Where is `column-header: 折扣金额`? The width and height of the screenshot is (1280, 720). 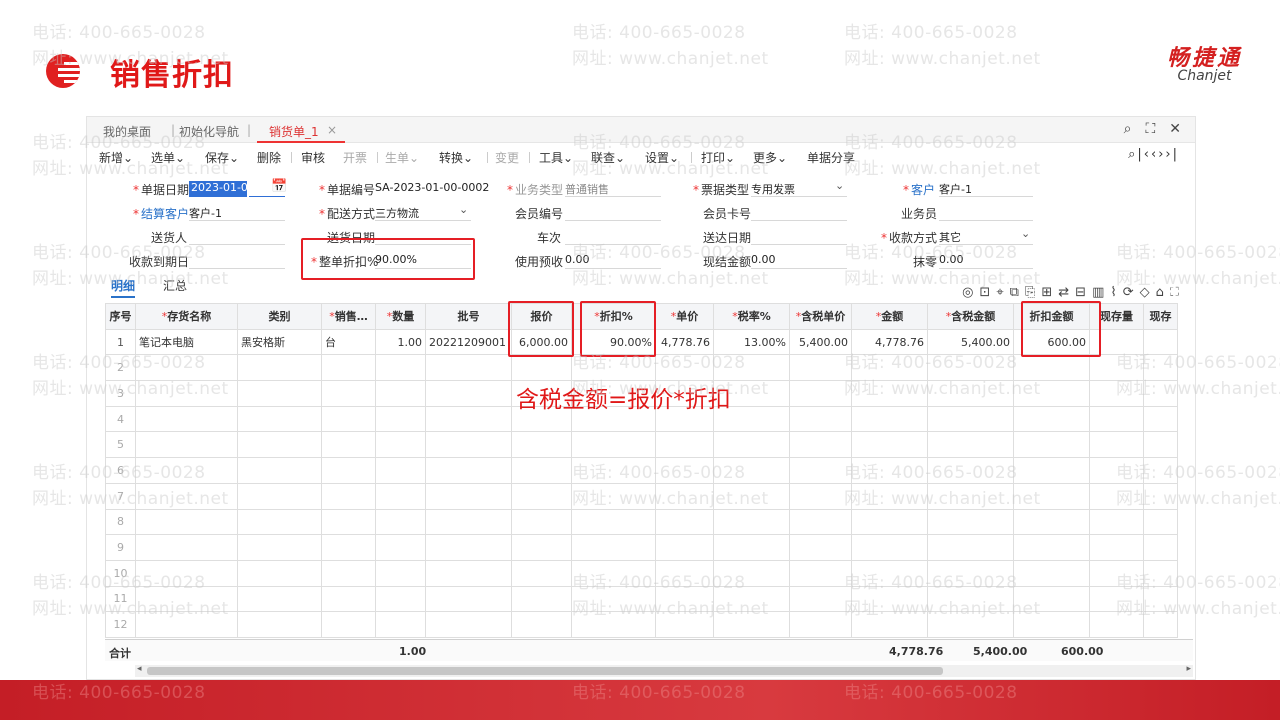 column-header: 折扣金额 is located at coordinates (1051, 316).